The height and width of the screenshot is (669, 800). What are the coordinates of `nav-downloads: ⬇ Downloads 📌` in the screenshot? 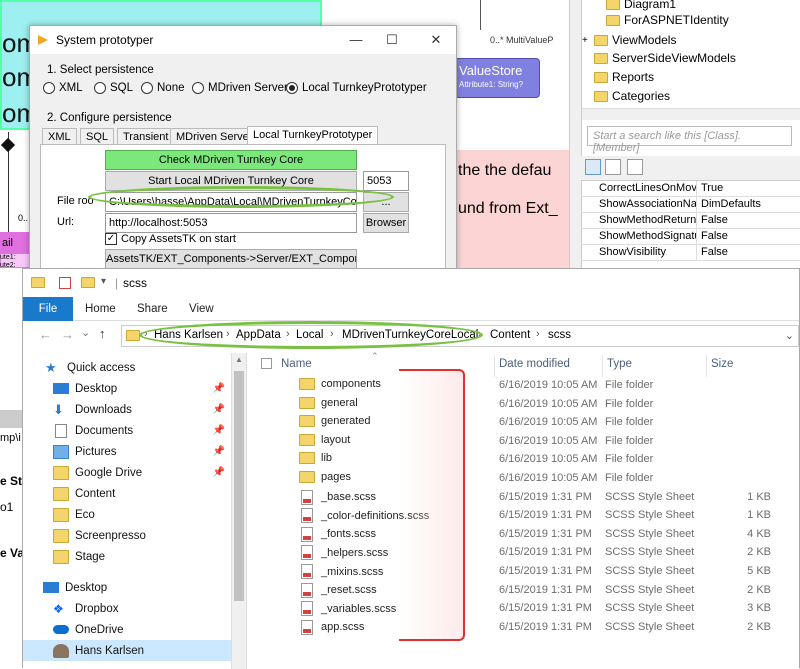 It's located at (127, 409).